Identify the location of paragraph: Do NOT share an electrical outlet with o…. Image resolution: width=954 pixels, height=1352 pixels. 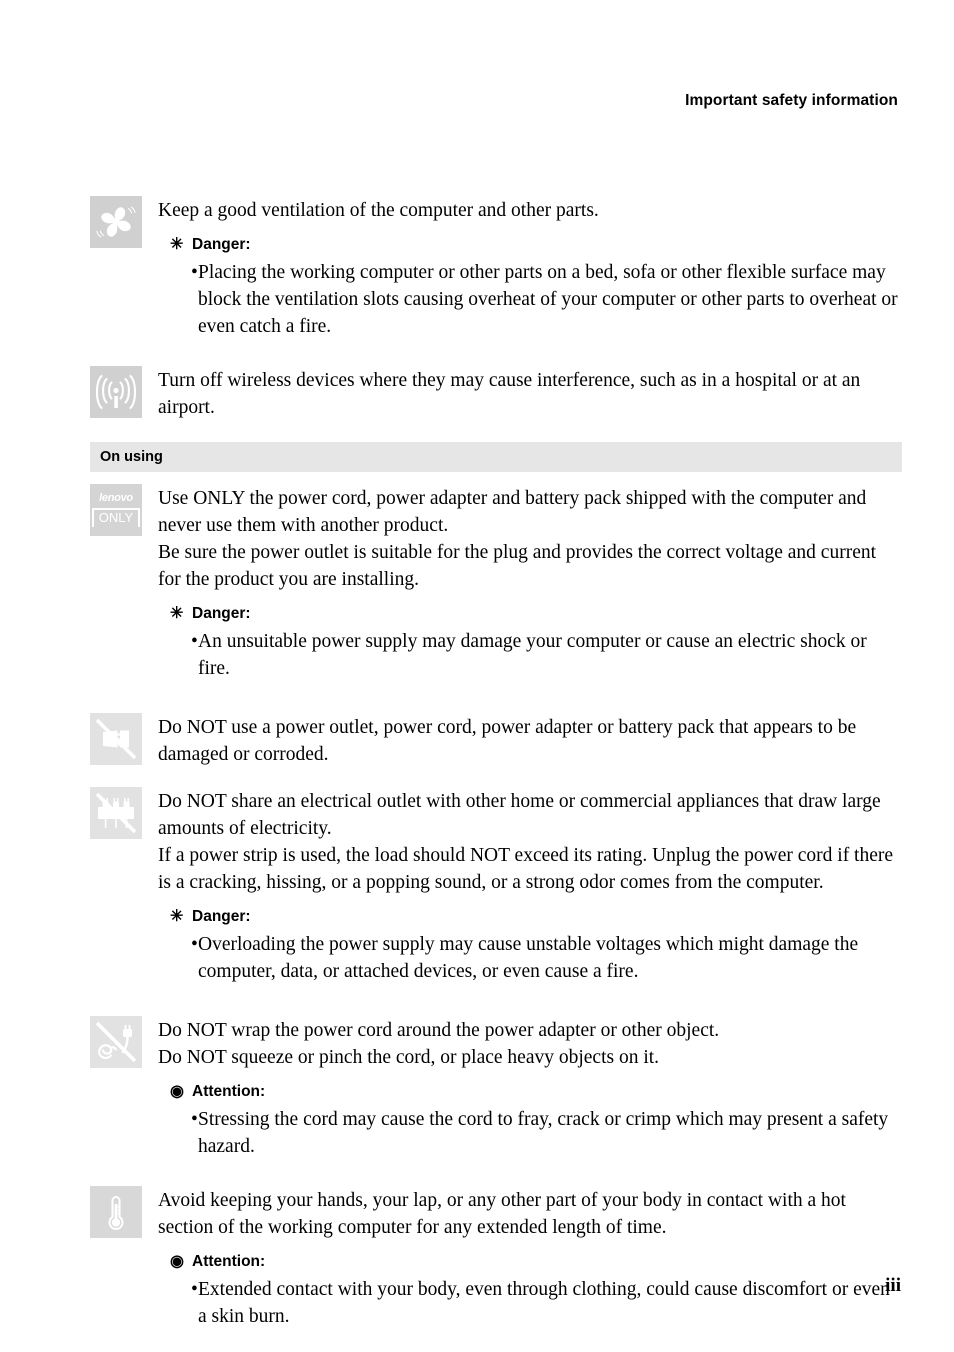
(519, 815).